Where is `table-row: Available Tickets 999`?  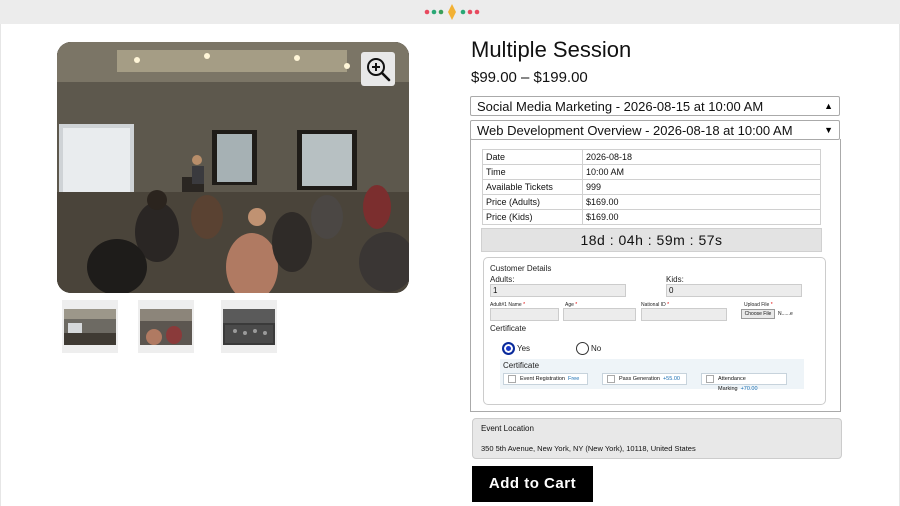 table-row: Available Tickets 999 is located at coordinates (651, 187).